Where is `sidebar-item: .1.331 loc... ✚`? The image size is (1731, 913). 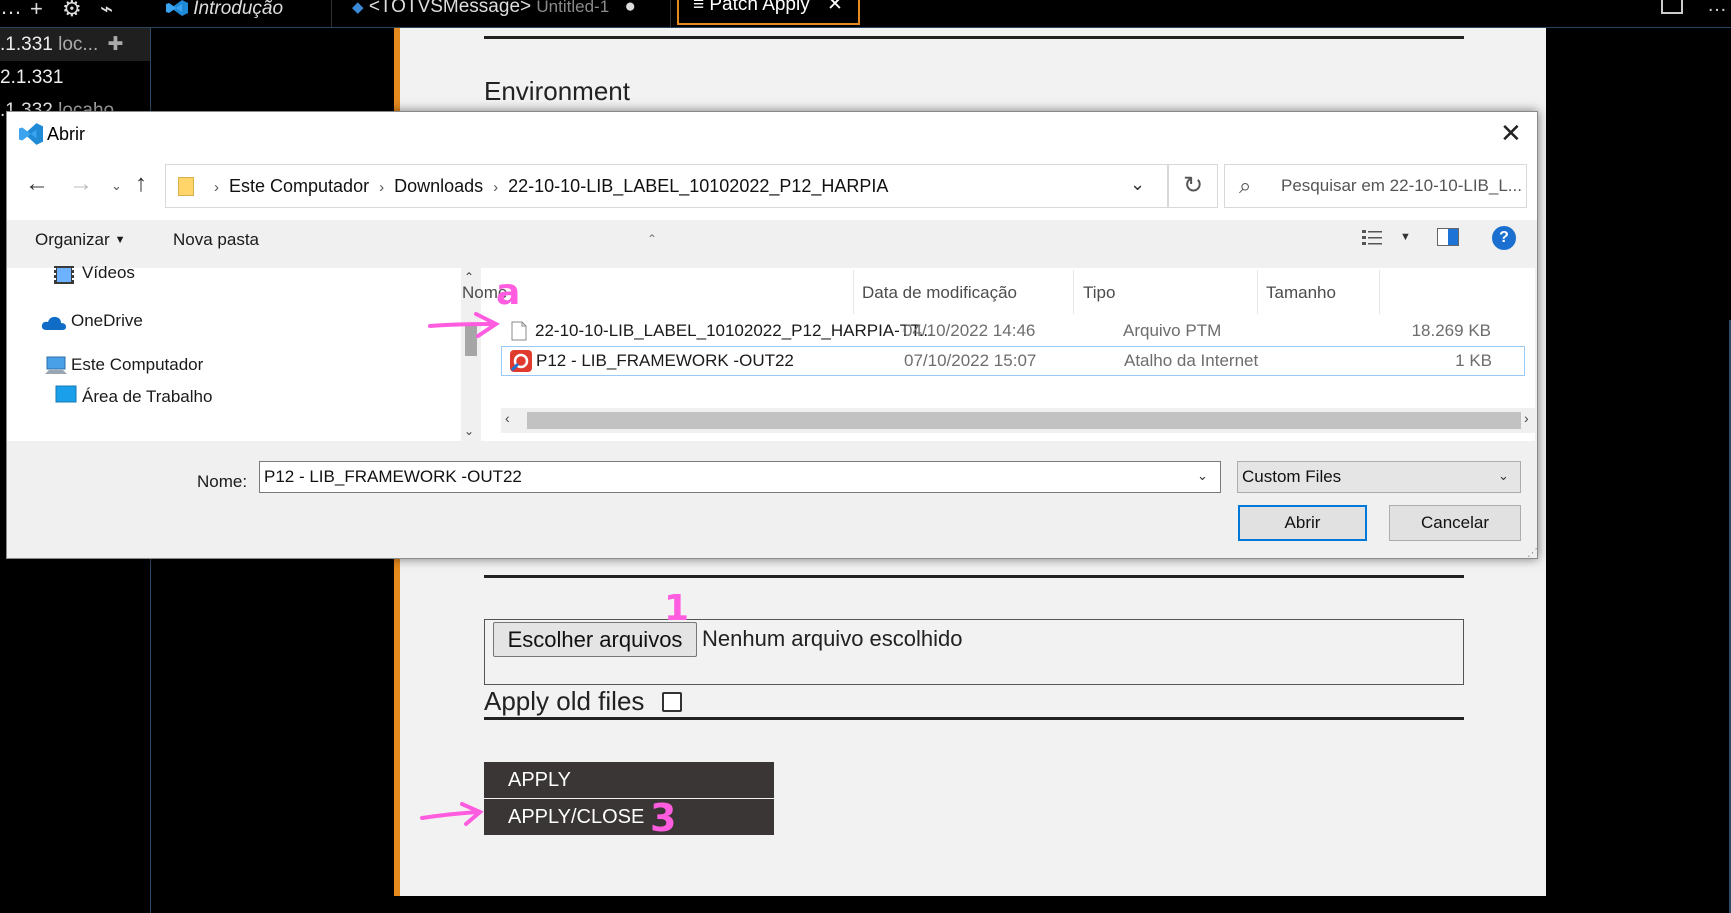
sidebar-item: .1.331 loc... ✚ is located at coordinates (75, 44).